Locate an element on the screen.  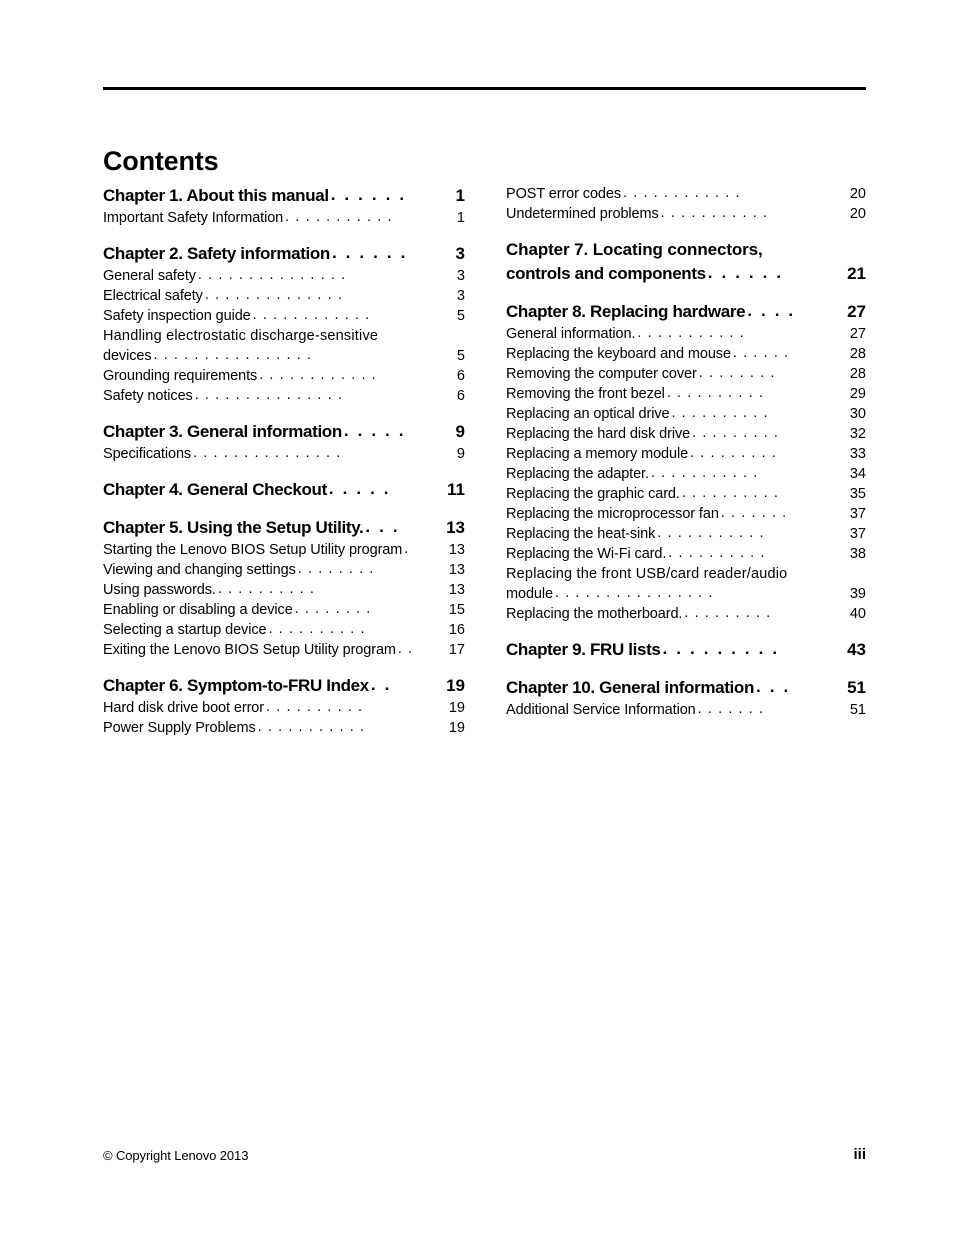
toc-chapter-entry: Chapter 6. Symptom-to-FRU Index.. 19 is located at coordinates (284, 687).